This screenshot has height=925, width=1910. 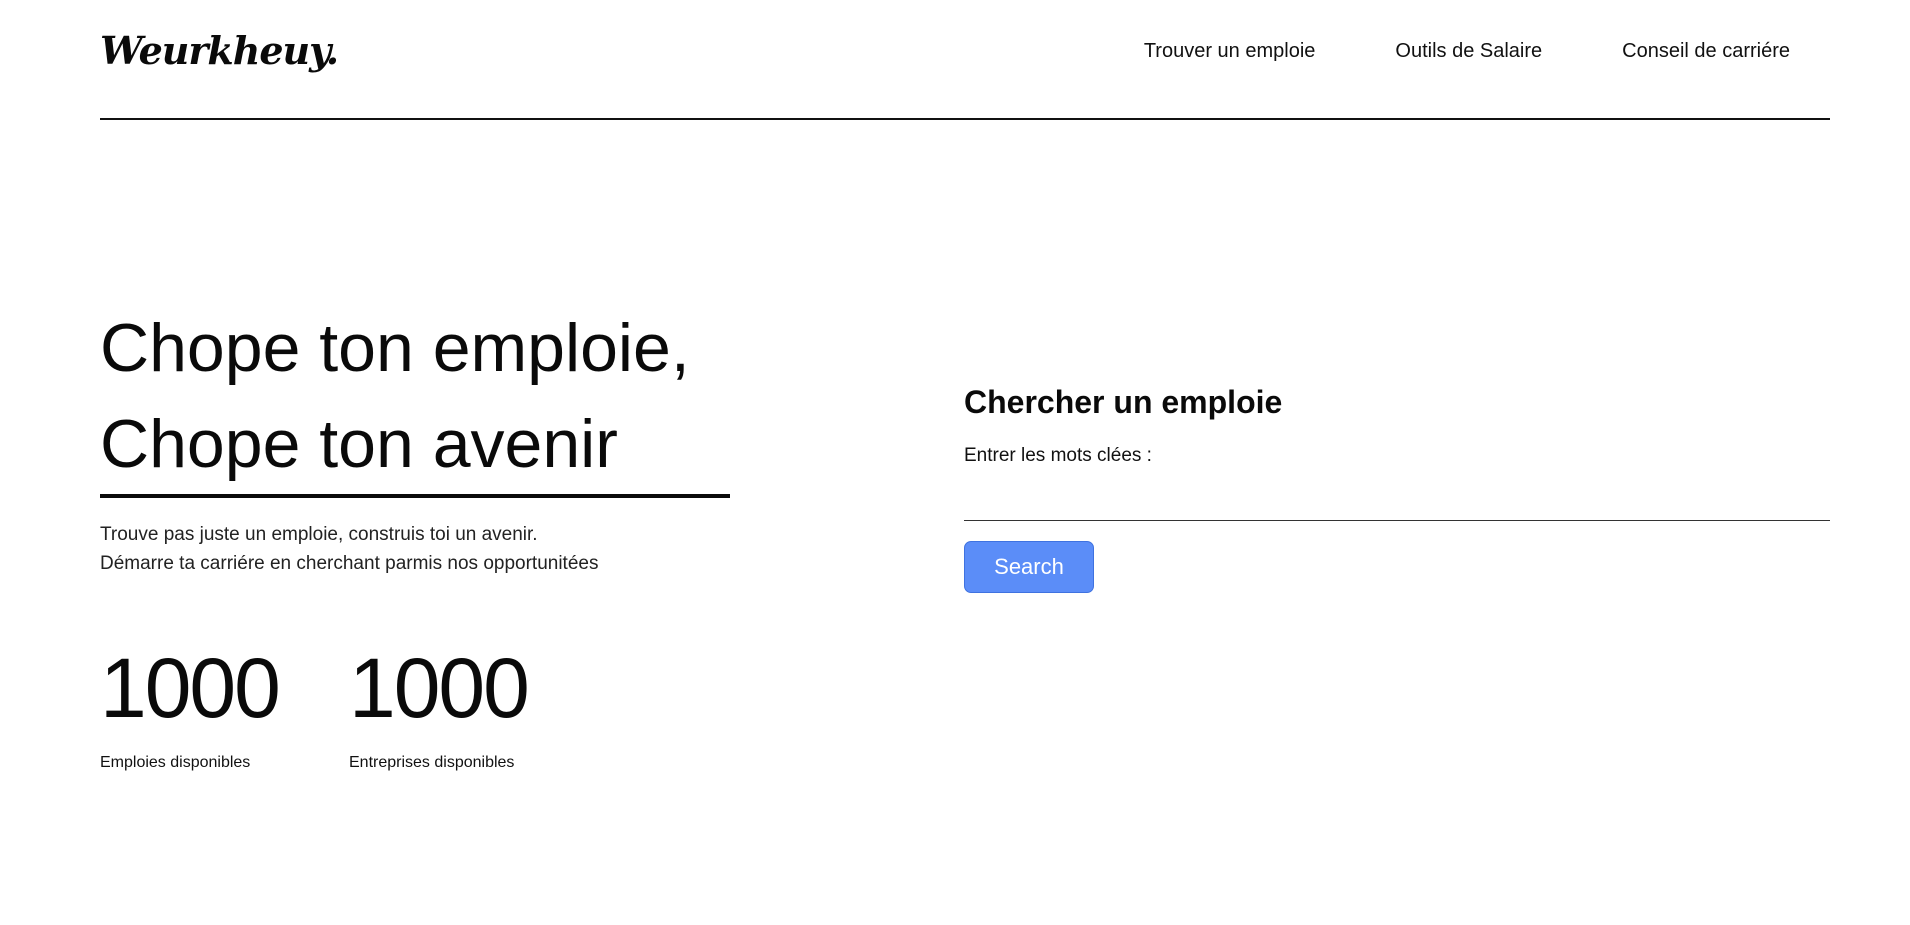 What do you see at coordinates (219, 50) in the screenshot?
I see `logo: Weurkheuy.` at bounding box center [219, 50].